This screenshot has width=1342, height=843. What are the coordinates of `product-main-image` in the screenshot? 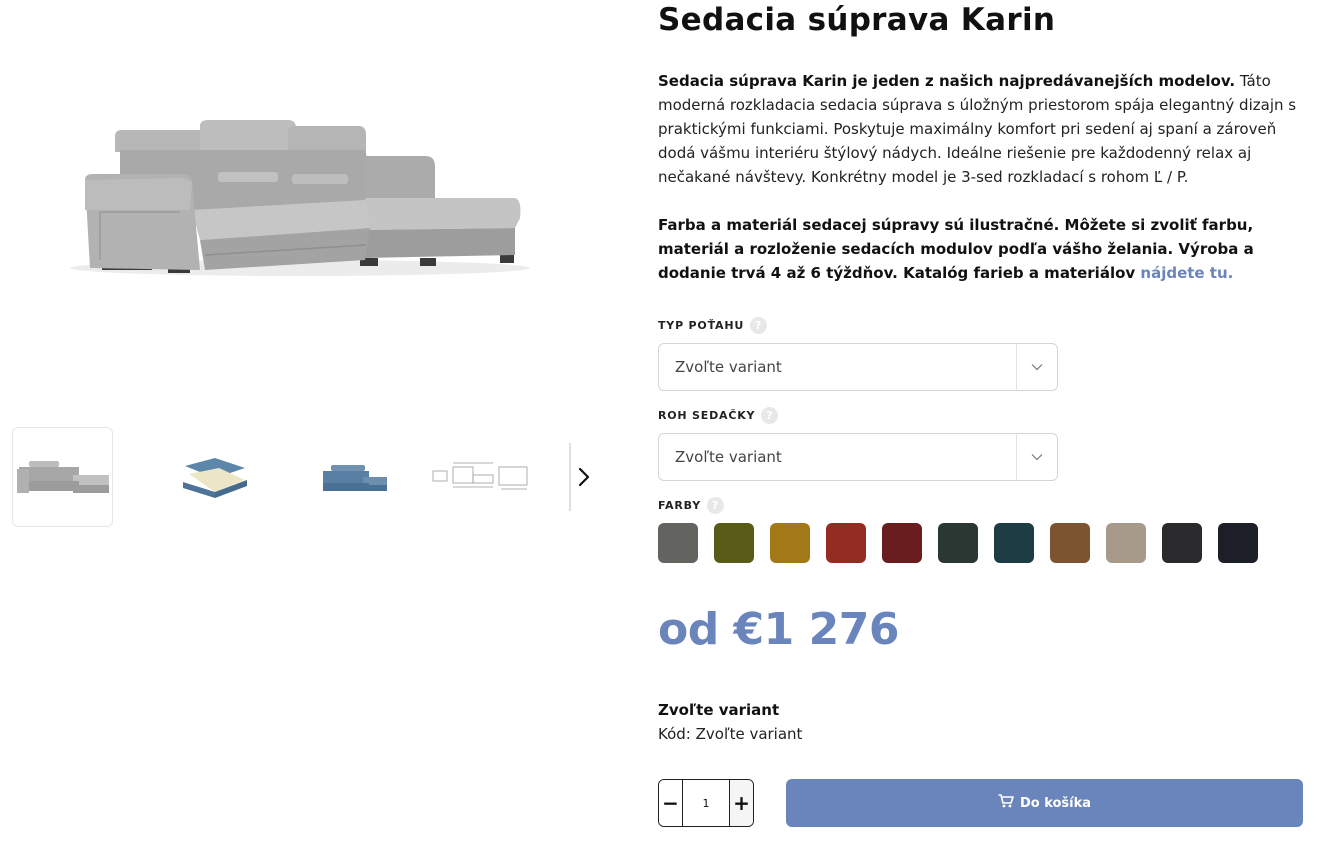 It's located at (305, 200).